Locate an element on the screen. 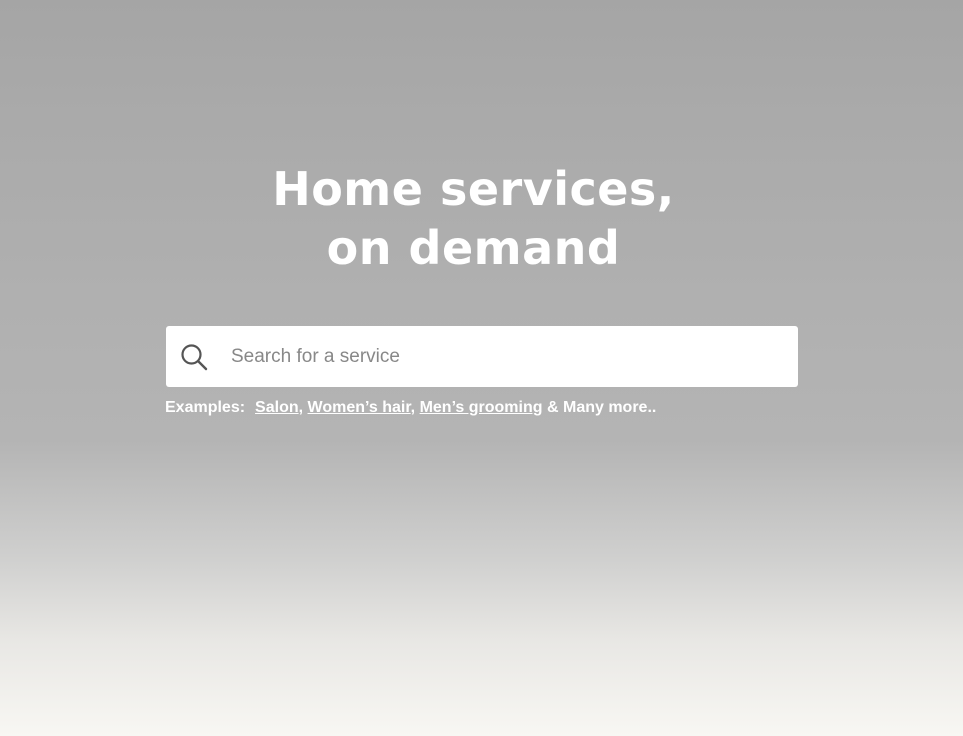 Image resolution: width=963 pixels, height=736 pixels. search-input is located at coordinates (506, 356).